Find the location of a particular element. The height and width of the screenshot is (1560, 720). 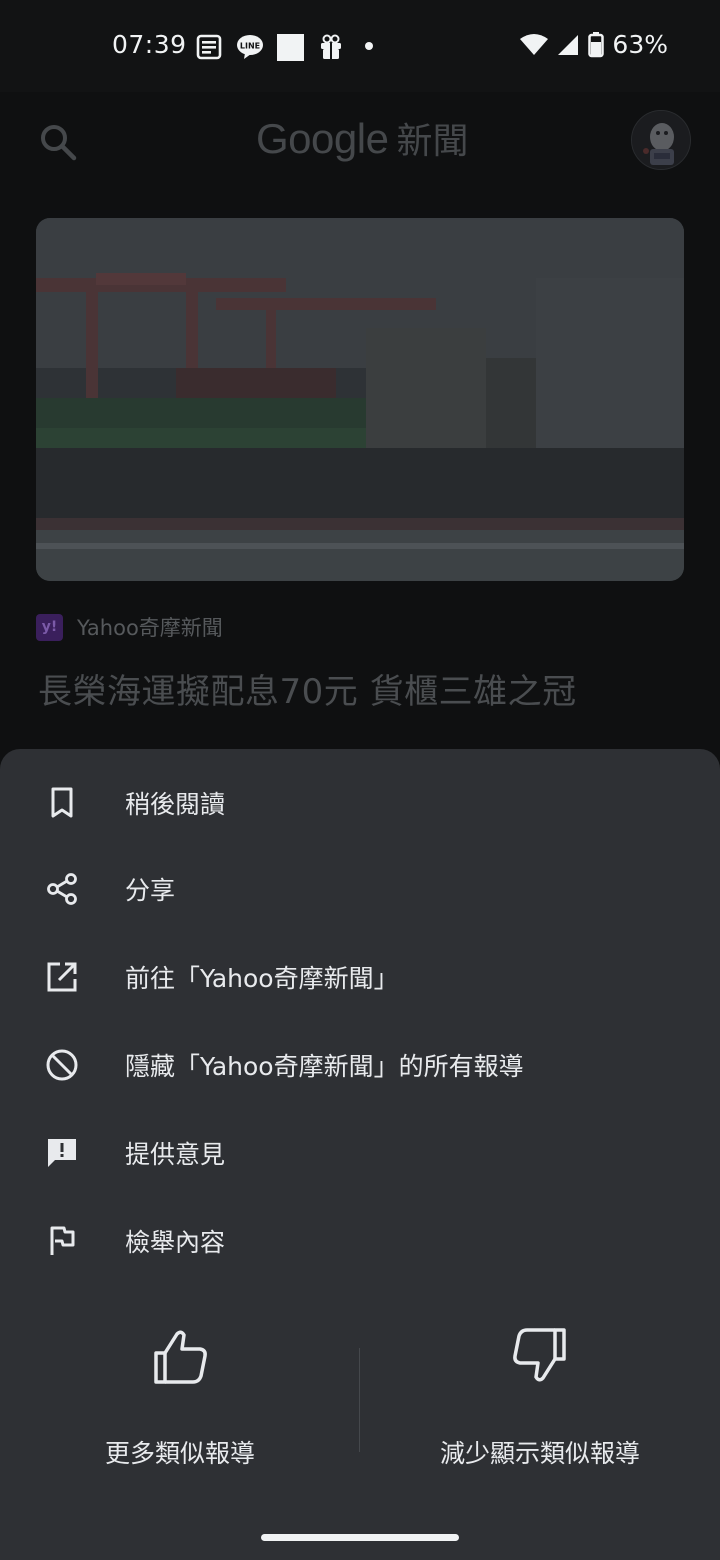

block-icon is located at coordinates (62, 1065).